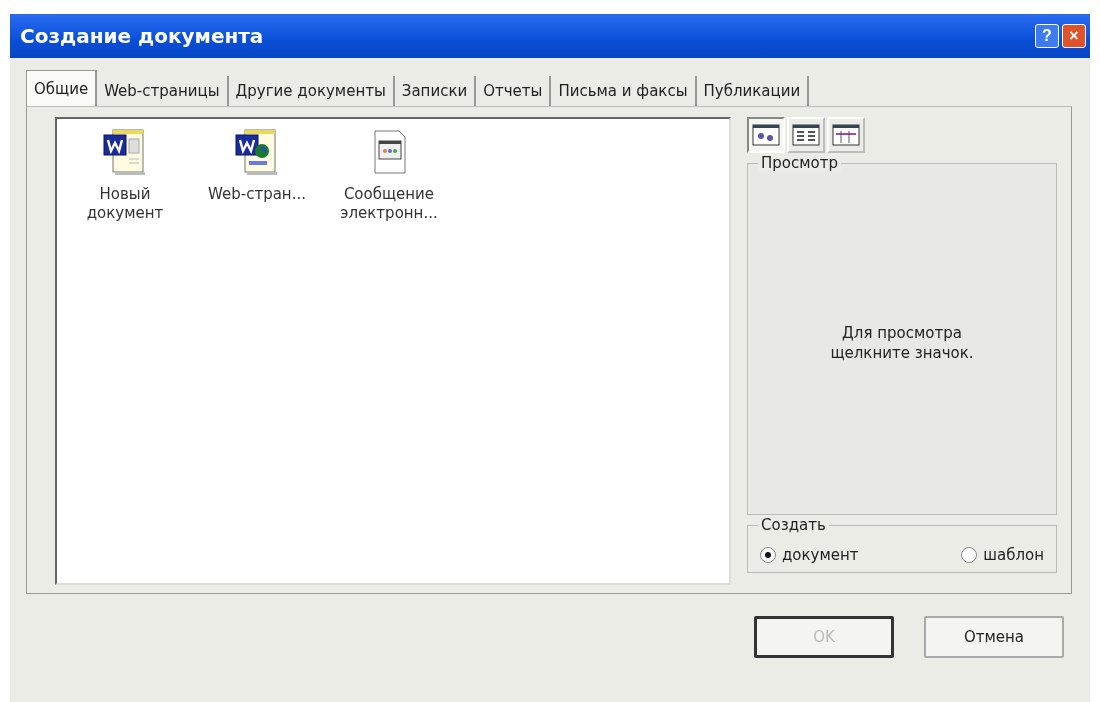 The width and height of the screenshot is (1100, 702). What do you see at coordinates (1047, 36) in the screenshot?
I see `help-button: ?` at bounding box center [1047, 36].